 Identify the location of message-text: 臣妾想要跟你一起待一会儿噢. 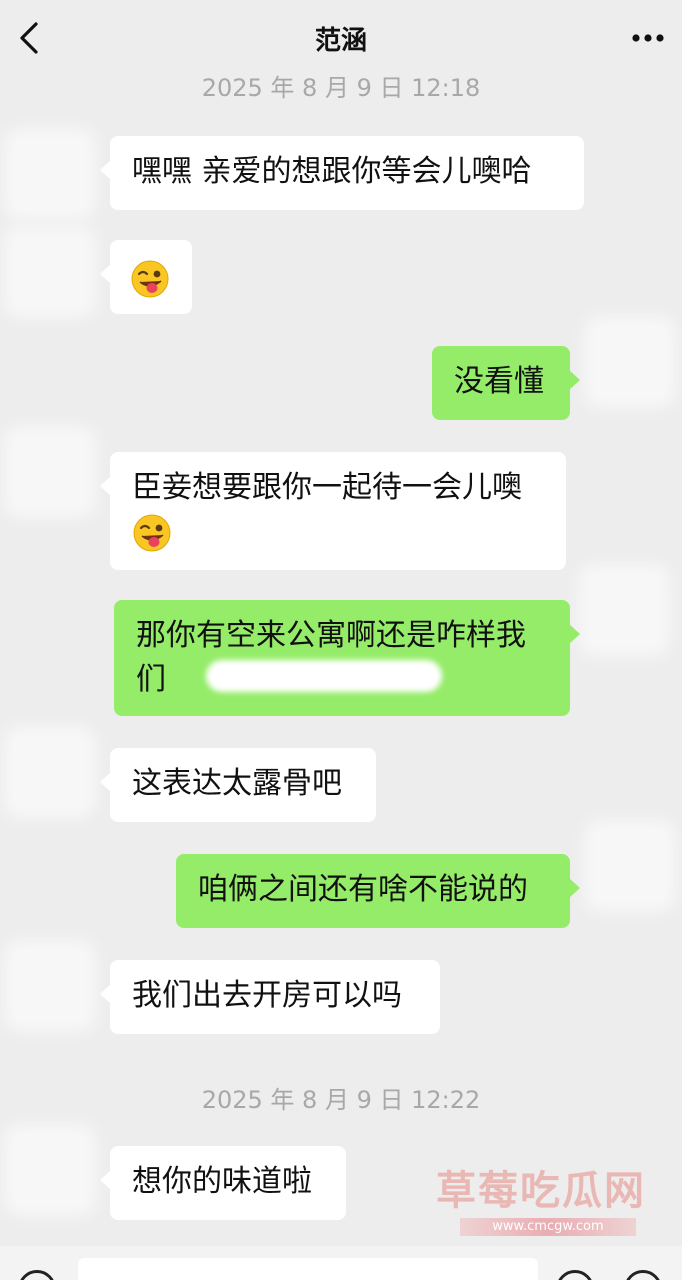
(327, 487).